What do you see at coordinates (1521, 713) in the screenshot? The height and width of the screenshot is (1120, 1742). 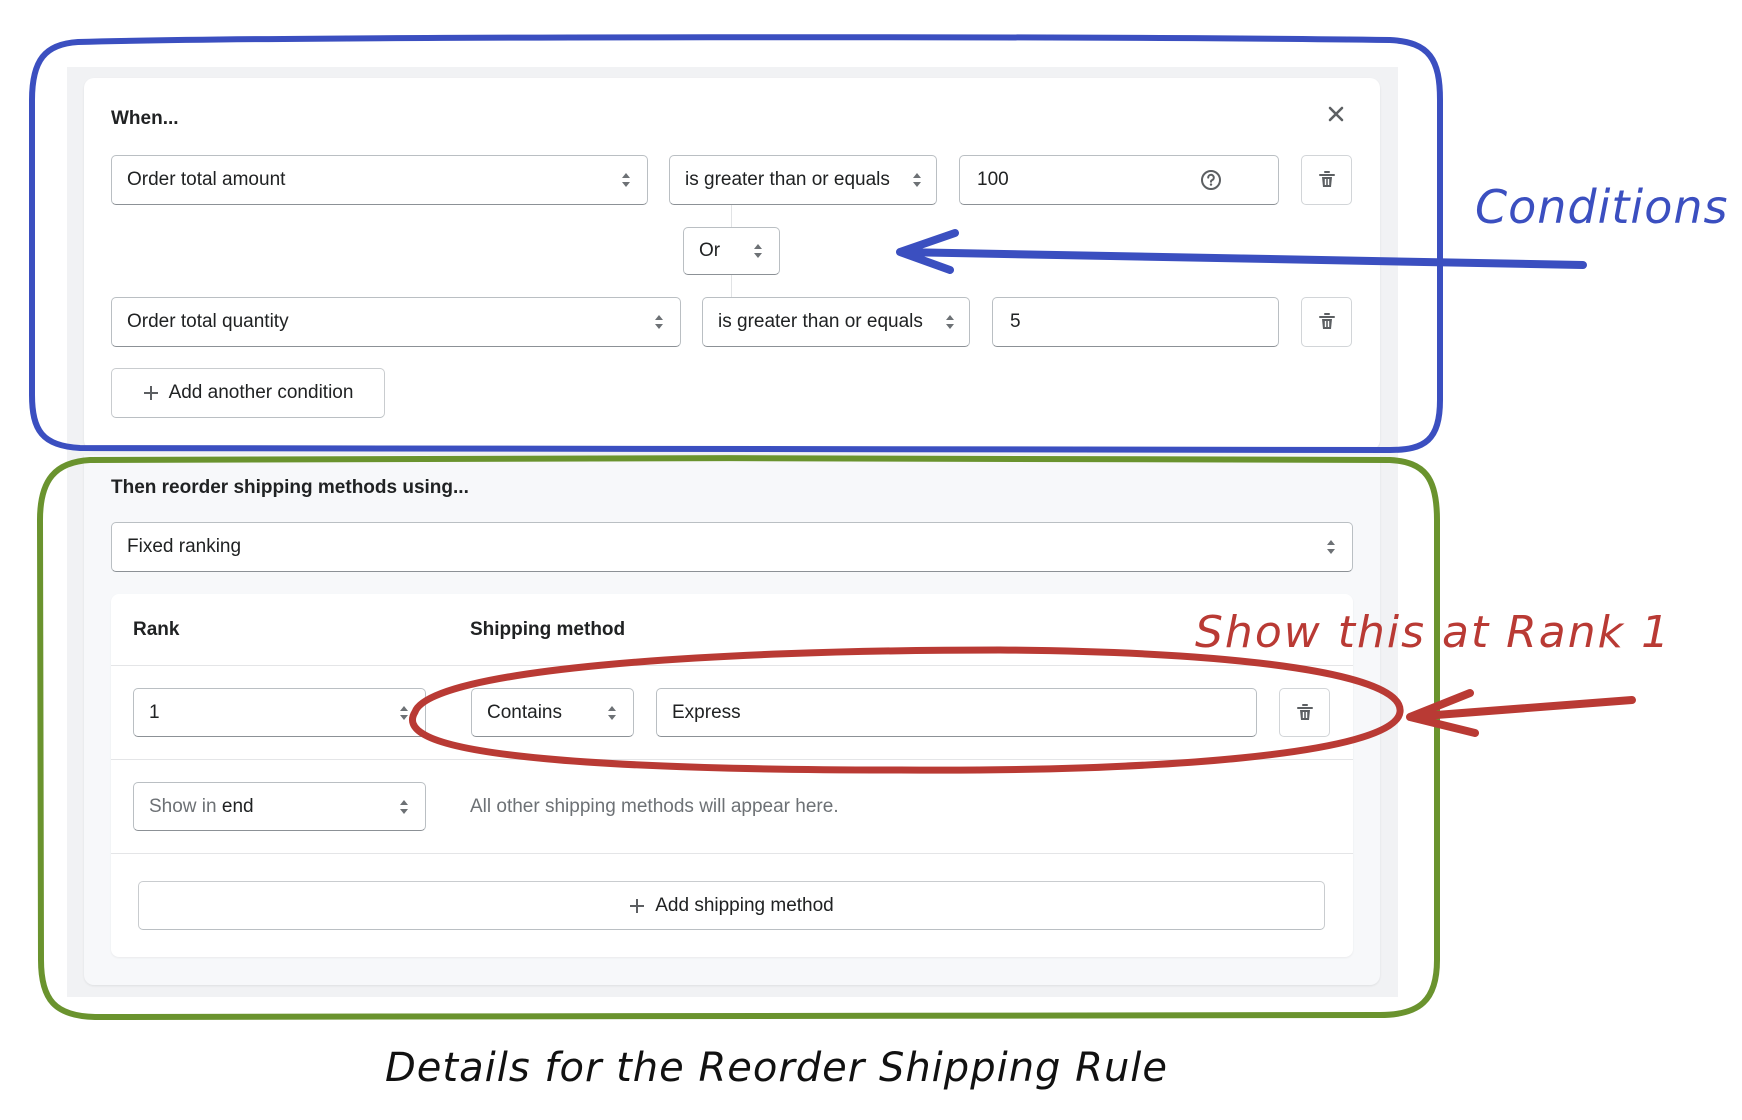 I see `rank-arrow` at bounding box center [1521, 713].